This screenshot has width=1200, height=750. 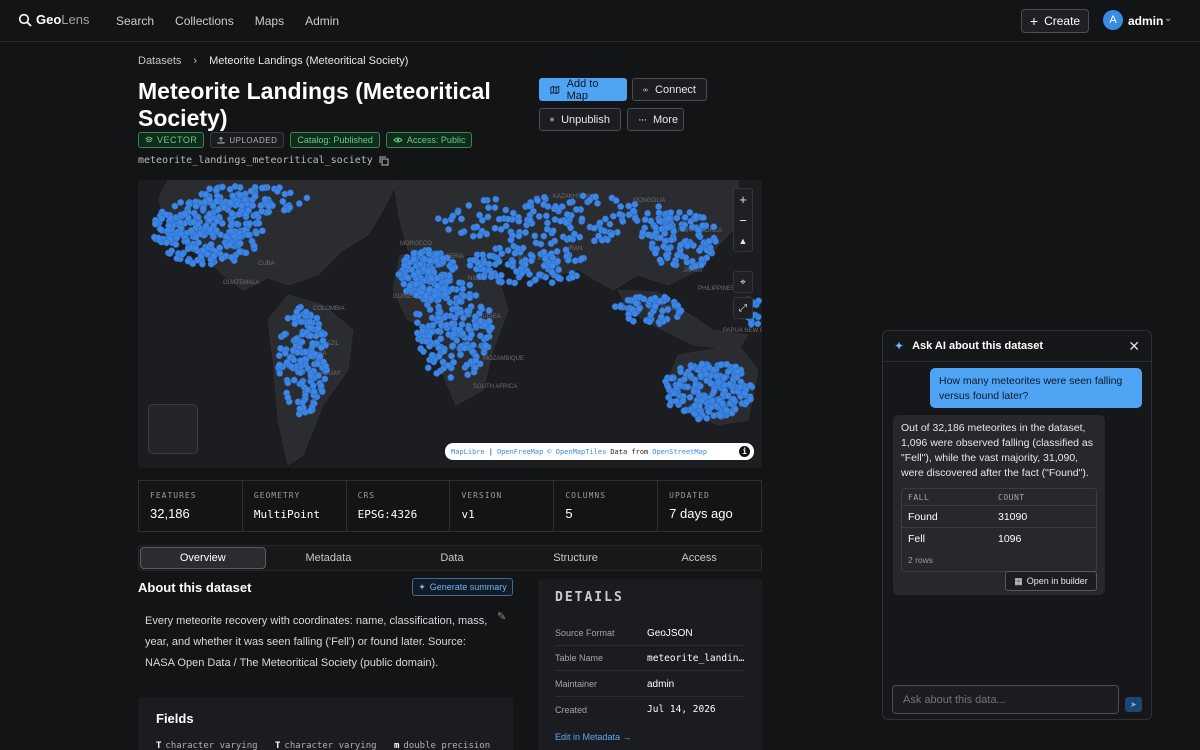 I want to click on locate-button: ⌖, so click(x=743, y=282).